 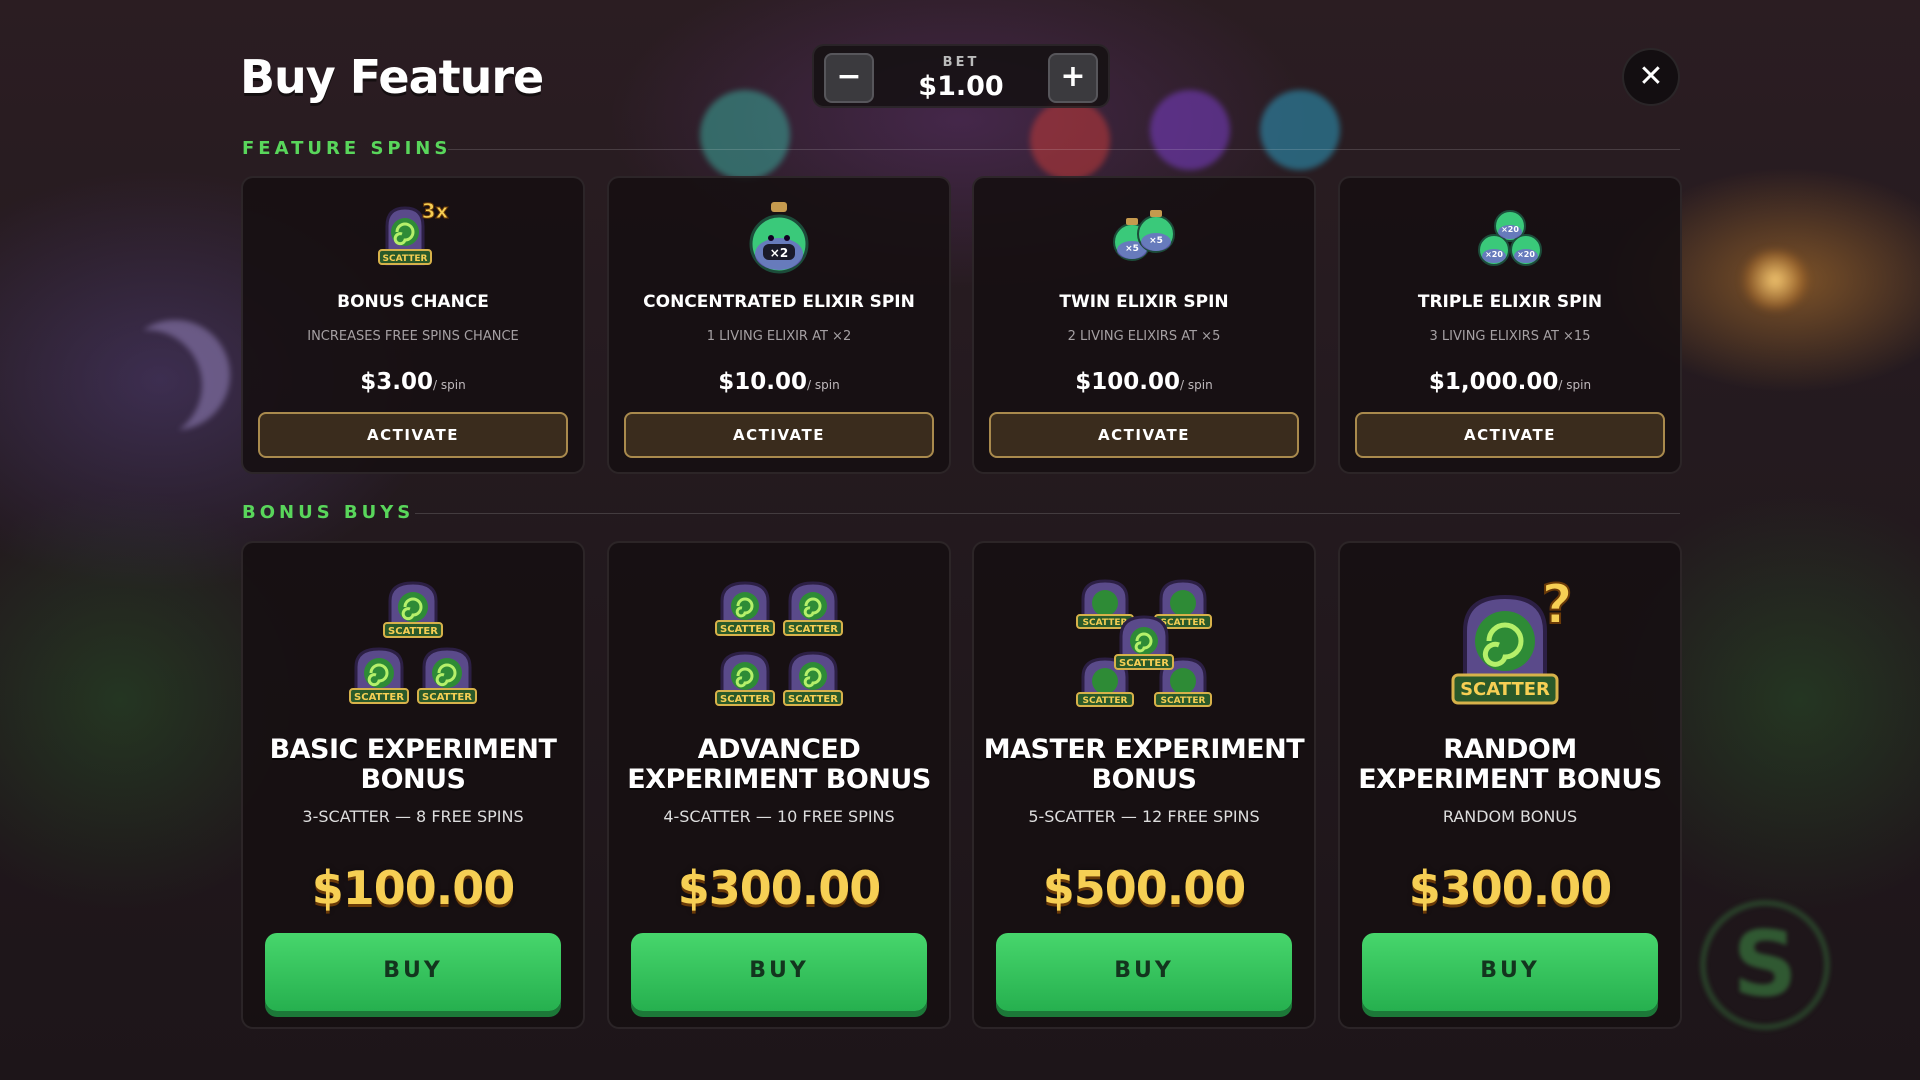 I want to click on twin-elixir-icon: ×5 ×5, so click(x=1144, y=235).